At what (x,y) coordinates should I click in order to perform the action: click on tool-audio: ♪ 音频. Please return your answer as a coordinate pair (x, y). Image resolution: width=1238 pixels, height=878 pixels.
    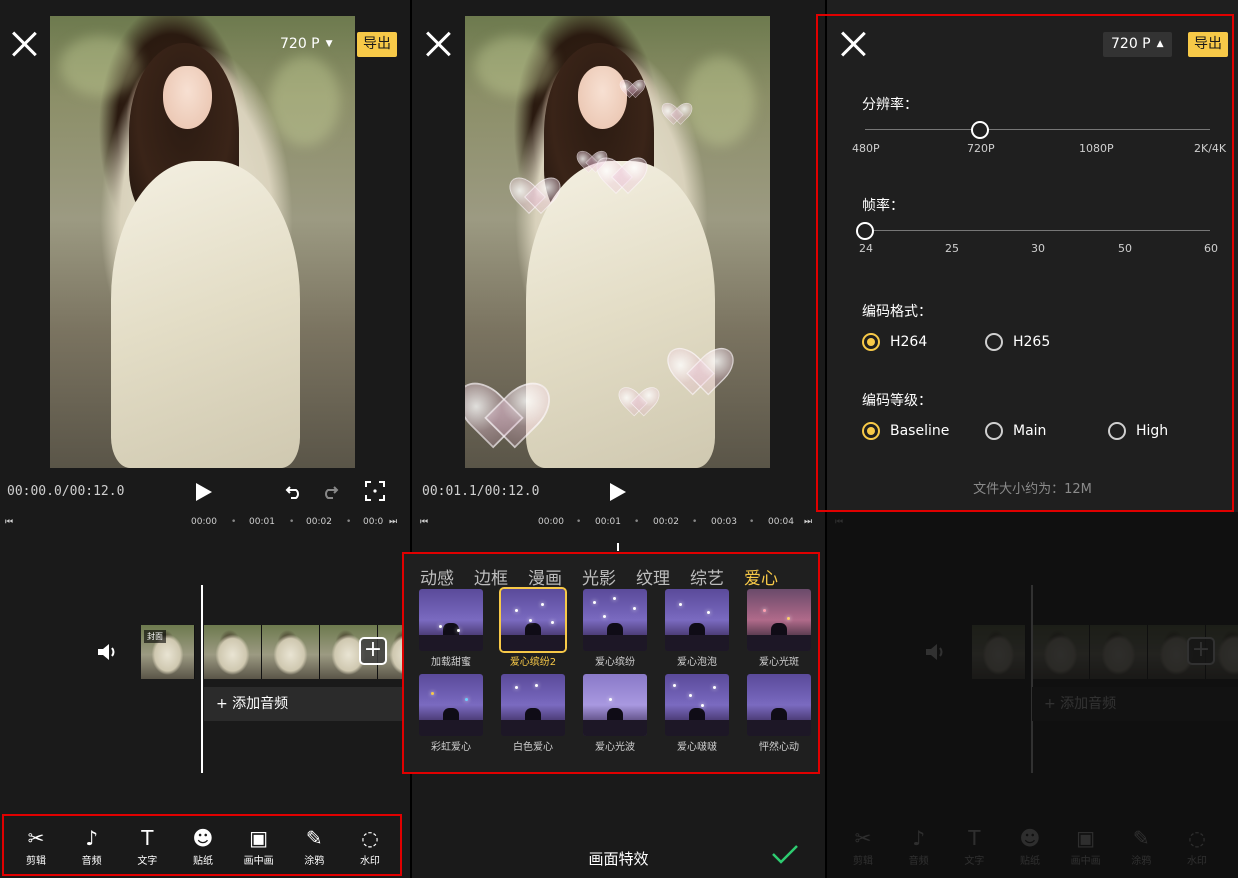
    Looking at the image, I should click on (92, 845).